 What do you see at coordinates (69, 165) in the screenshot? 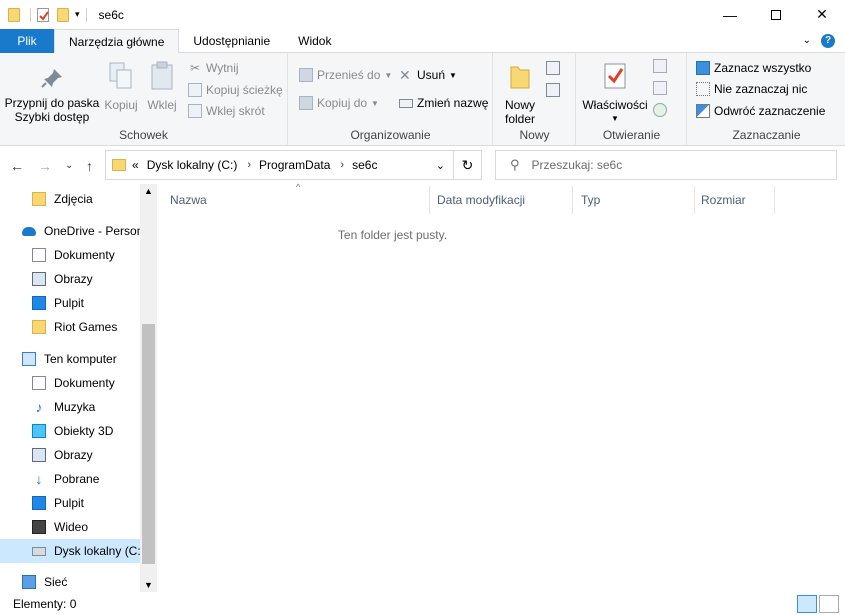
I see `recent-locations-icon: ⌄` at bounding box center [69, 165].